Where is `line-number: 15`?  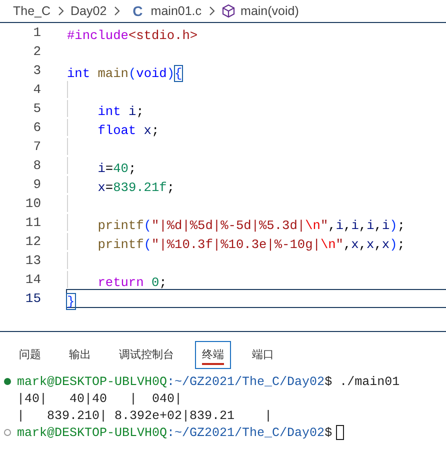 line-number: 15 is located at coordinates (32, 299).